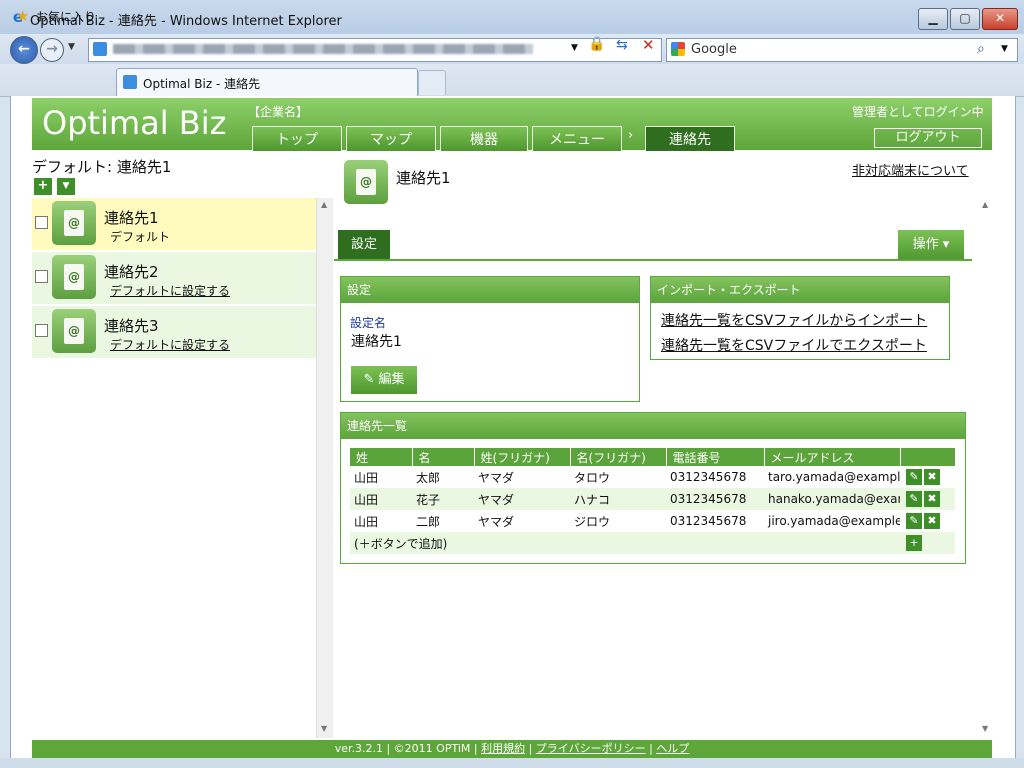 The image size is (1024, 768). Describe the element at coordinates (618, 521) in the screenshot. I see `cell-first-kana: ジロウ` at that location.